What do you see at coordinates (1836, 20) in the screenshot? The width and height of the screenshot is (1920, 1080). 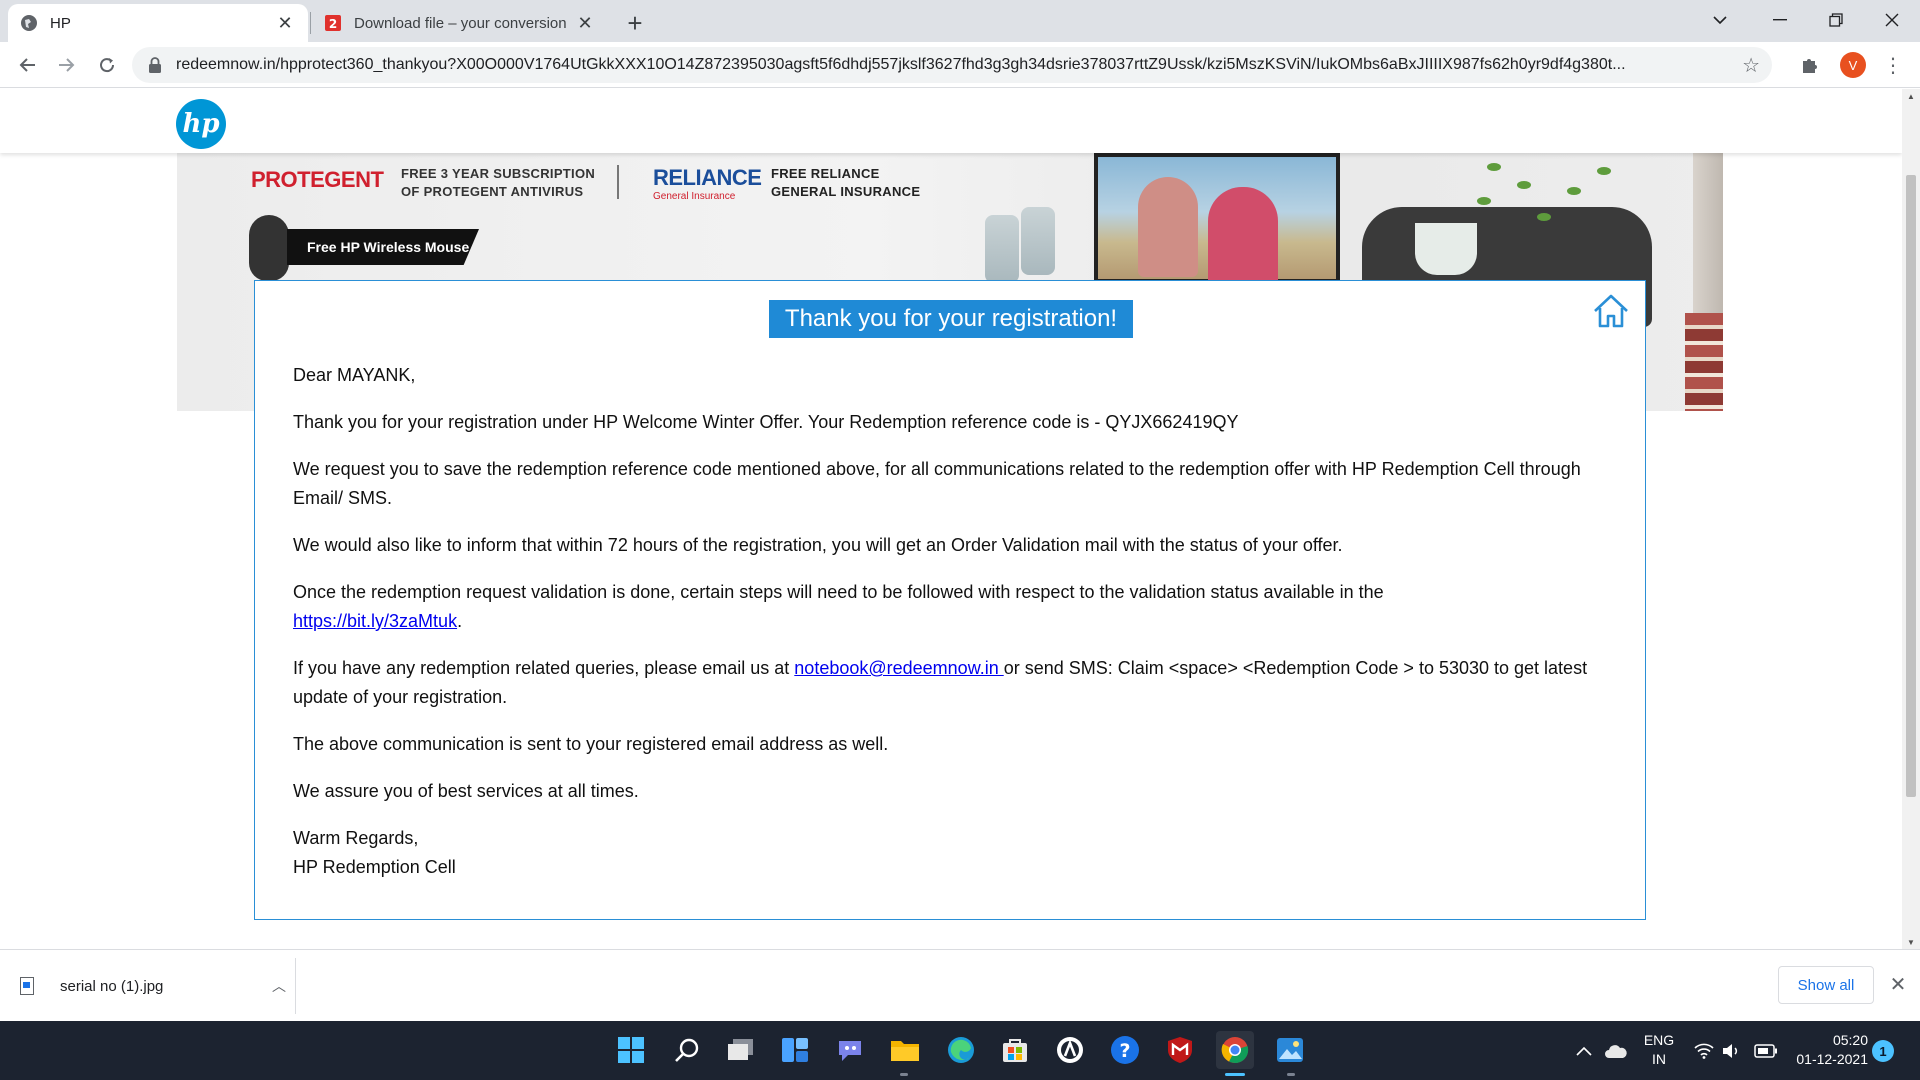 I see `restore-icon` at bounding box center [1836, 20].